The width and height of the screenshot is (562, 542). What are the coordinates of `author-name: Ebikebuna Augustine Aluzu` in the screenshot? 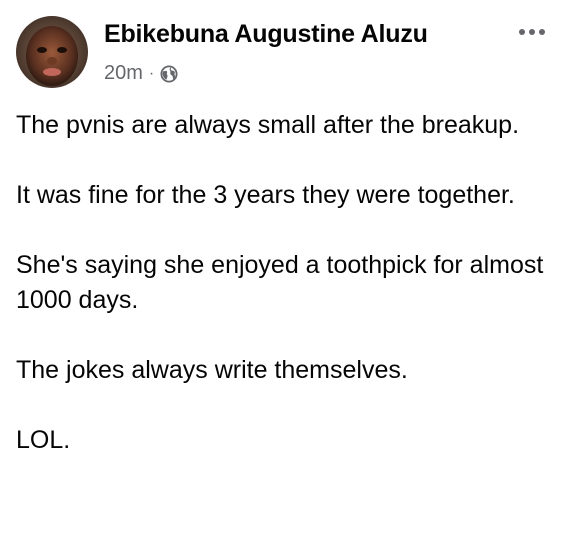 It's located at (266, 34).